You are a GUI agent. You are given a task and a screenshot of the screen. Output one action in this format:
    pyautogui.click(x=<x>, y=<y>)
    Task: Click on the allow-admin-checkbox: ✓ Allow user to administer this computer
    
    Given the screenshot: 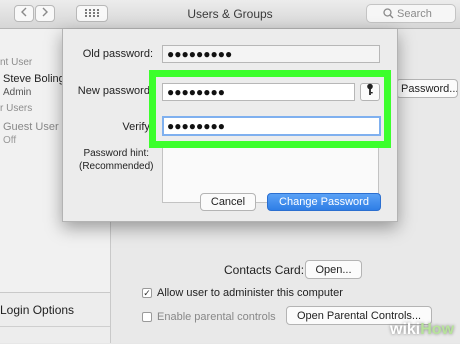 What is the action you would take?
    pyautogui.click(x=242, y=293)
    